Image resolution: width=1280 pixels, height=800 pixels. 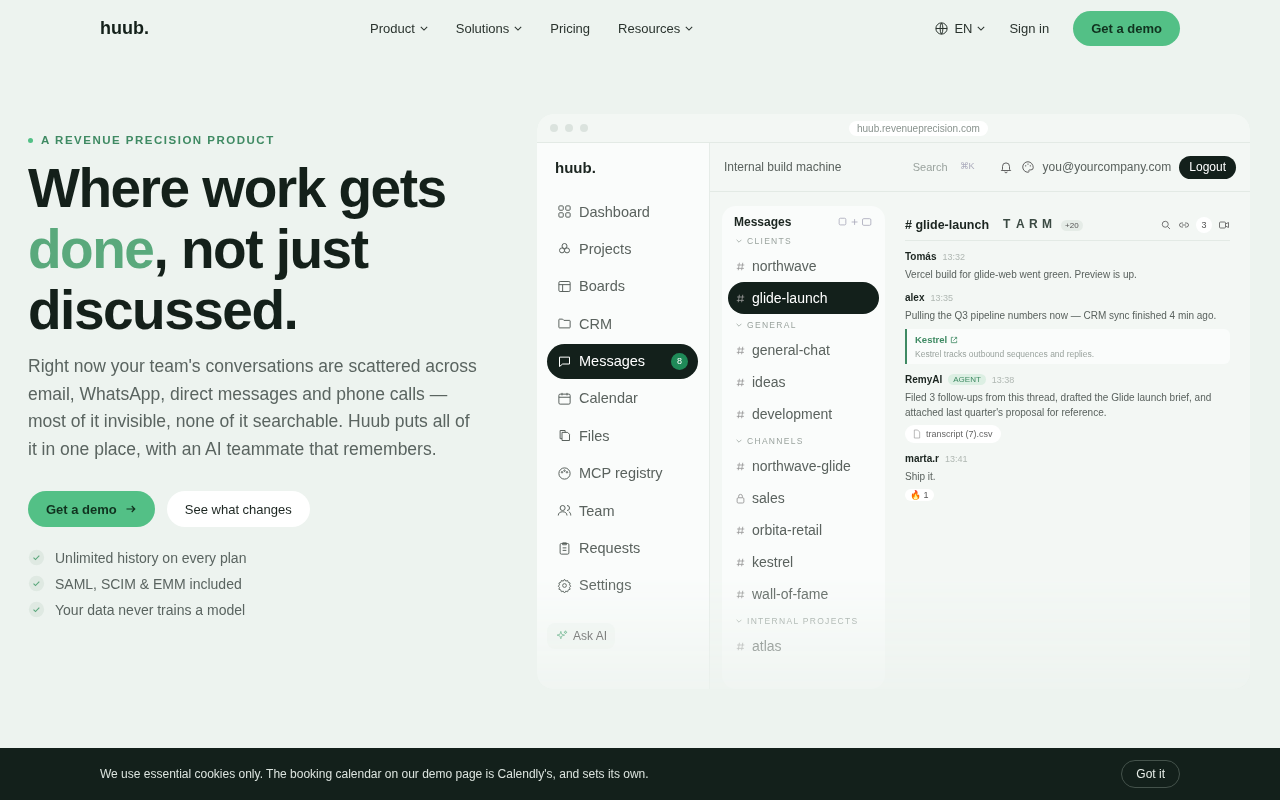 I want to click on link-icon, so click(x=1184, y=225).